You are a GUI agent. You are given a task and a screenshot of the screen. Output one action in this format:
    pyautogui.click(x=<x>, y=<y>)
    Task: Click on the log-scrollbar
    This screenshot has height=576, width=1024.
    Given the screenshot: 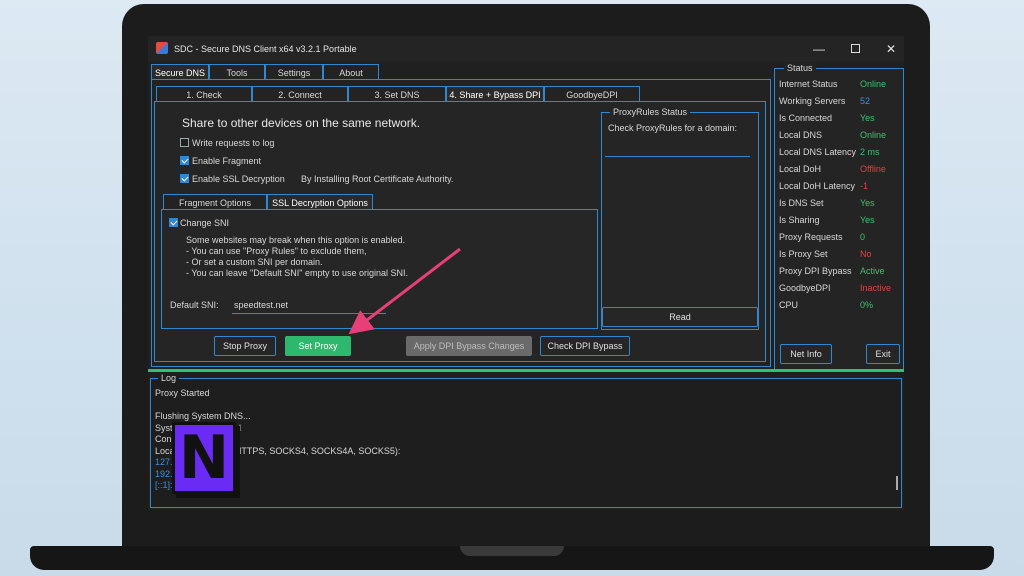 What is the action you would take?
    pyautogui.click(x=897, y=483)
    